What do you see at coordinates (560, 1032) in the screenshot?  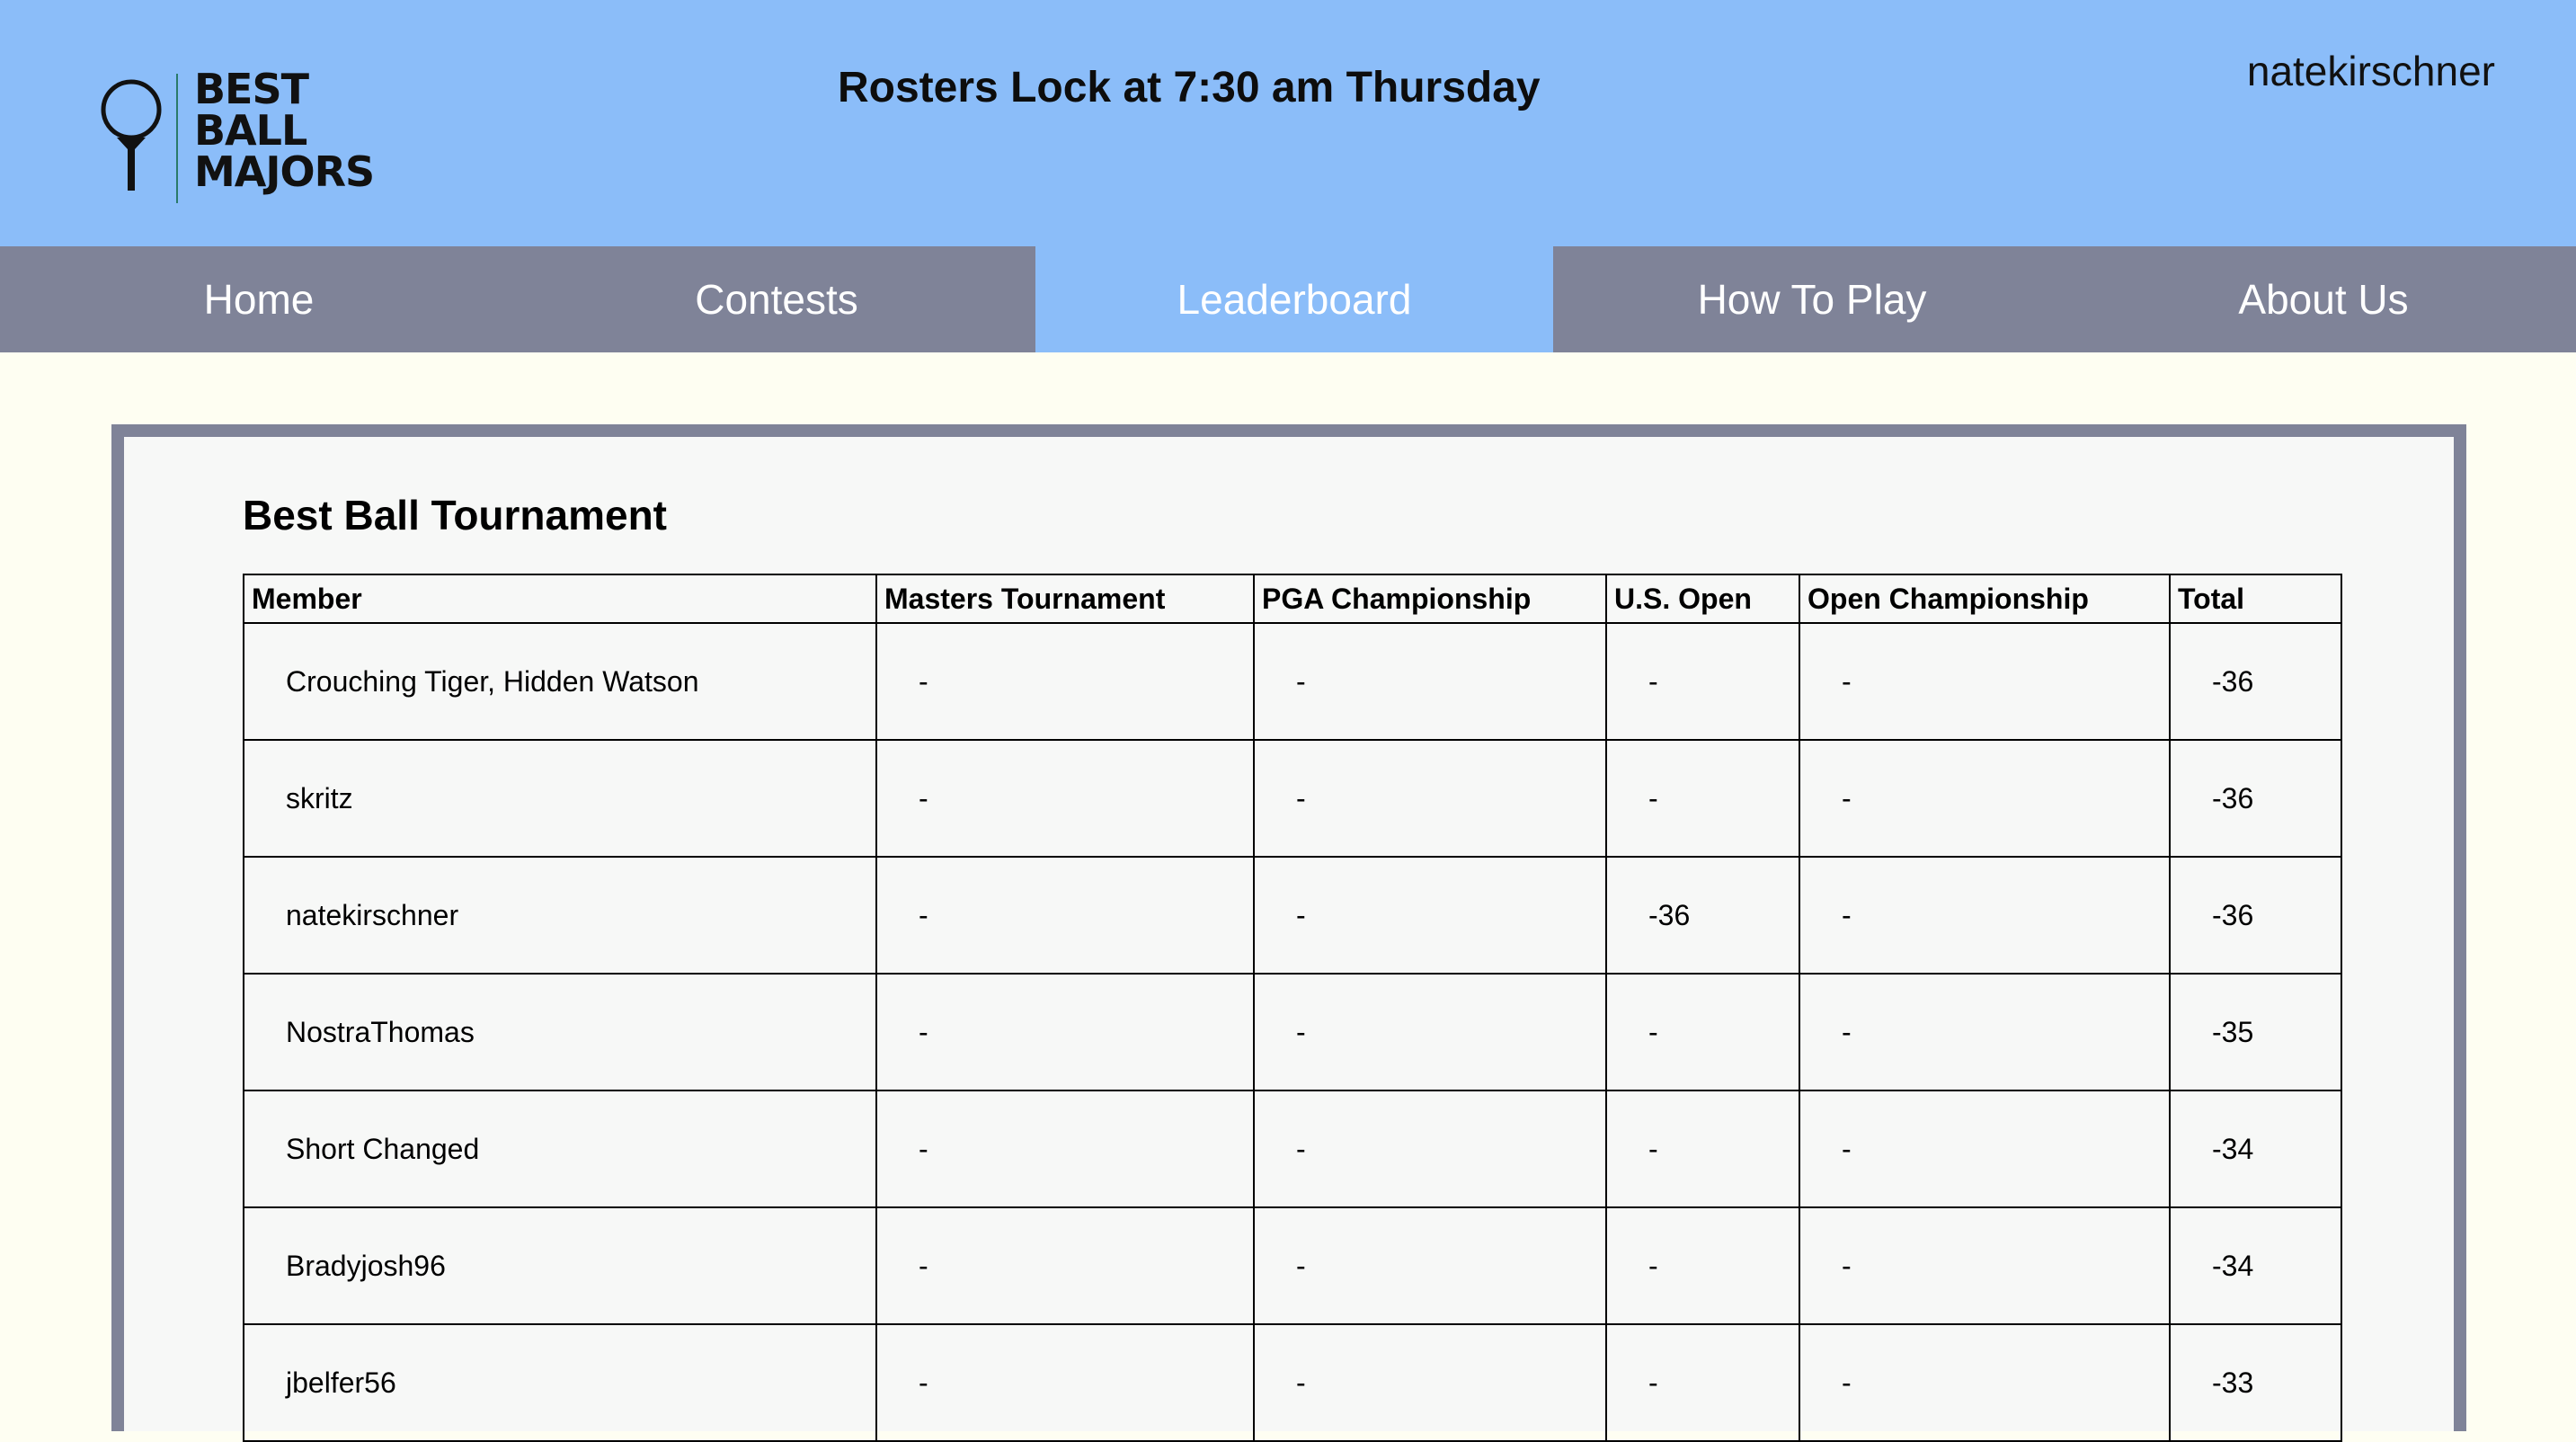 I see `member-cell: NostraThomas` at bounding box center [560, 1032].